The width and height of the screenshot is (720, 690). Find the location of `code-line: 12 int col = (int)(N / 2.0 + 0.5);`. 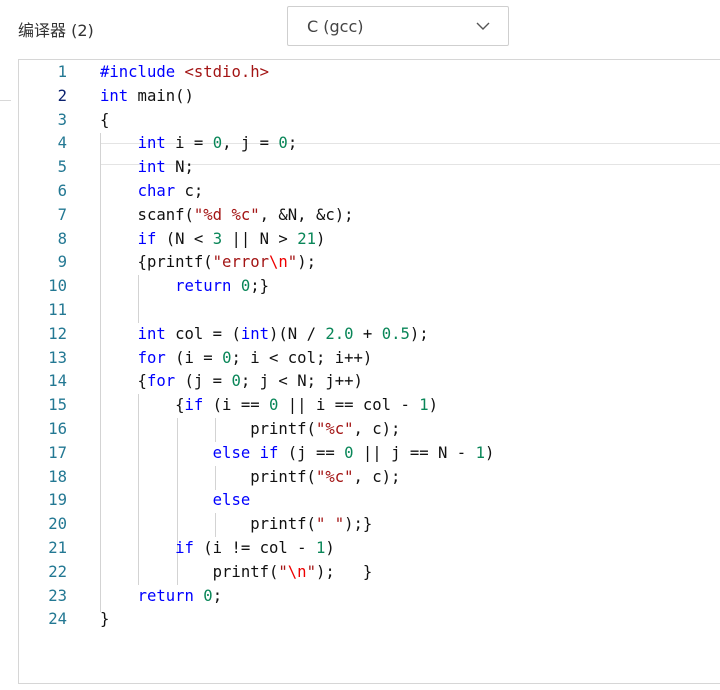

code-line: 12 int col = (int)(N / 2.0 + 0.5); is located at coordinates (369, 335).